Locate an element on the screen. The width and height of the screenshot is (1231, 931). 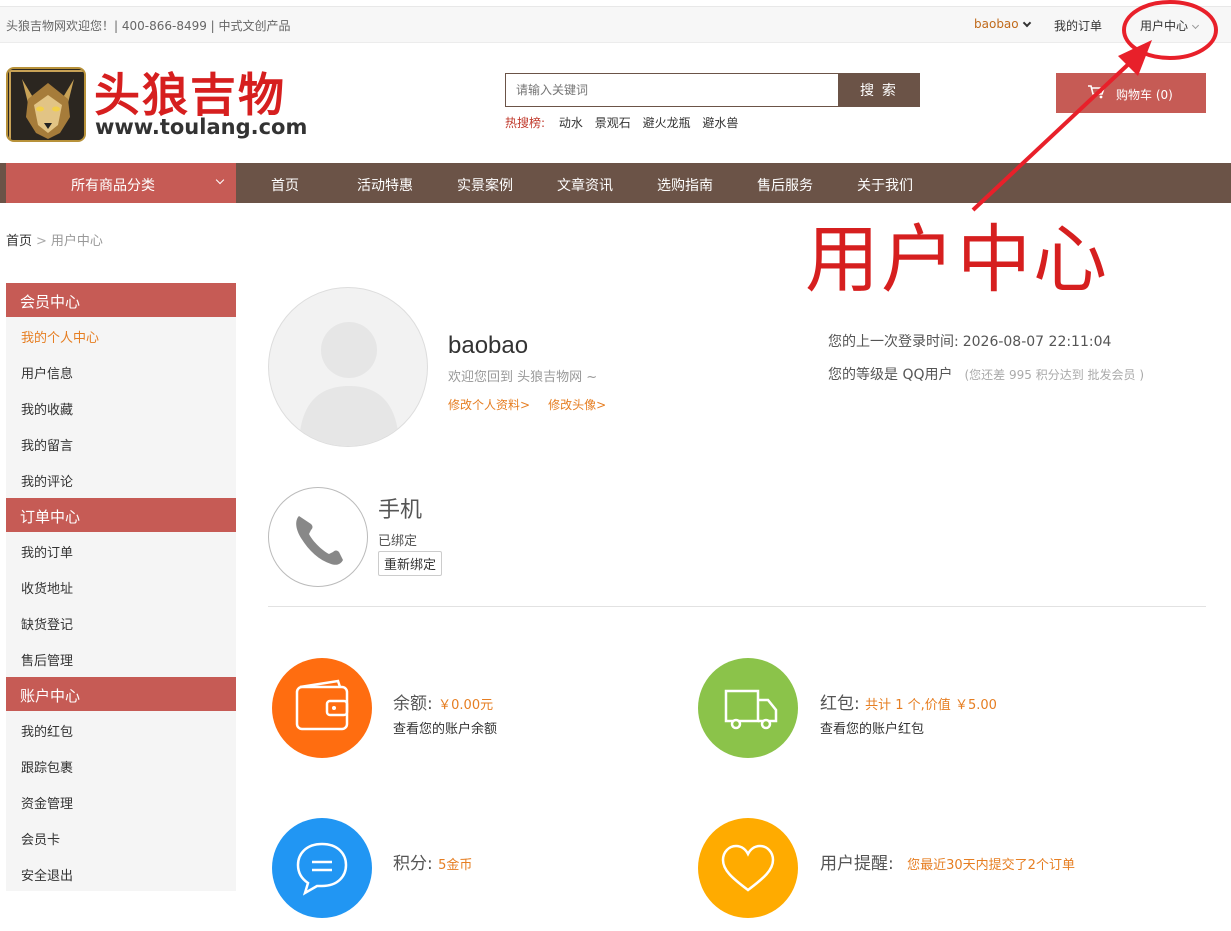
sidebar-item-aftersales: 售后管理 is located at coordinates (47, 659).